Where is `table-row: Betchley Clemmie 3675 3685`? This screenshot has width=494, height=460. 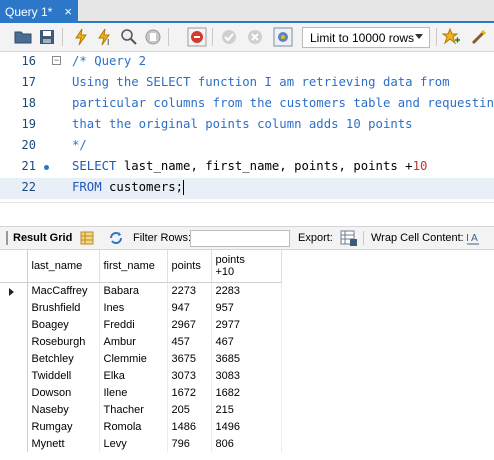
table-row: Betchley Clemmie 3675 3685 is located at coordinates (141, 358).